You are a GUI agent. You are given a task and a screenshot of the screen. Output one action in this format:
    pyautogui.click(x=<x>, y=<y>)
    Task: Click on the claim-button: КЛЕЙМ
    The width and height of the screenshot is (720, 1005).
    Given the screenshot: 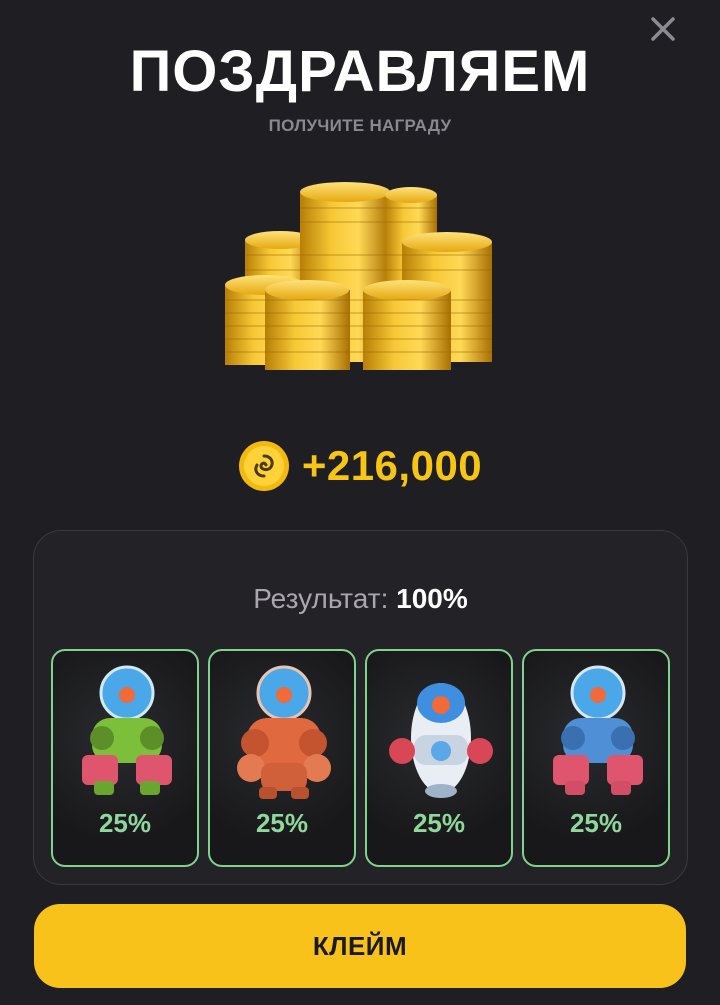 What is the action you would take?
    pyautogui.click(x=360, y=946)
    